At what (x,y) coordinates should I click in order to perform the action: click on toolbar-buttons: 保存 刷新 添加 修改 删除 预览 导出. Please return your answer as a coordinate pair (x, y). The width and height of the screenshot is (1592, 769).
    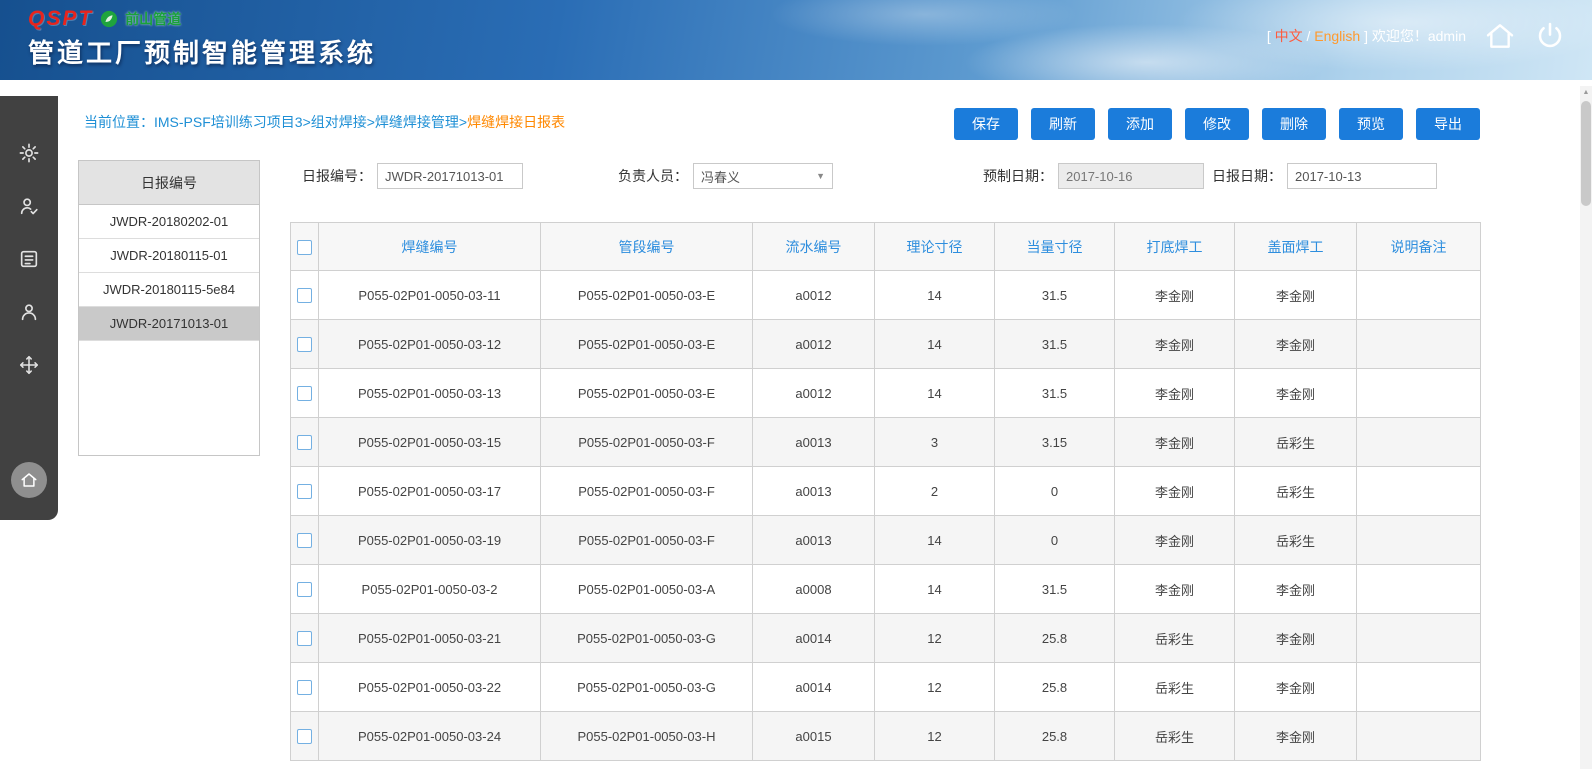
    Looking at the image, I should click on (1217, 124).